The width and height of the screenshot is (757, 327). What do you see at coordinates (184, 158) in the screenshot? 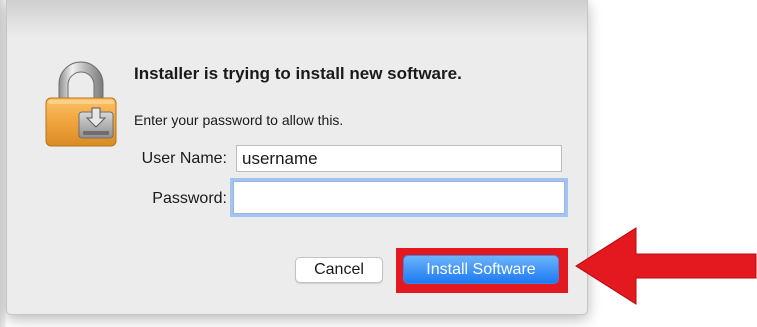
I see `user-name-label: User Name:` at bounding box center [184, 158].